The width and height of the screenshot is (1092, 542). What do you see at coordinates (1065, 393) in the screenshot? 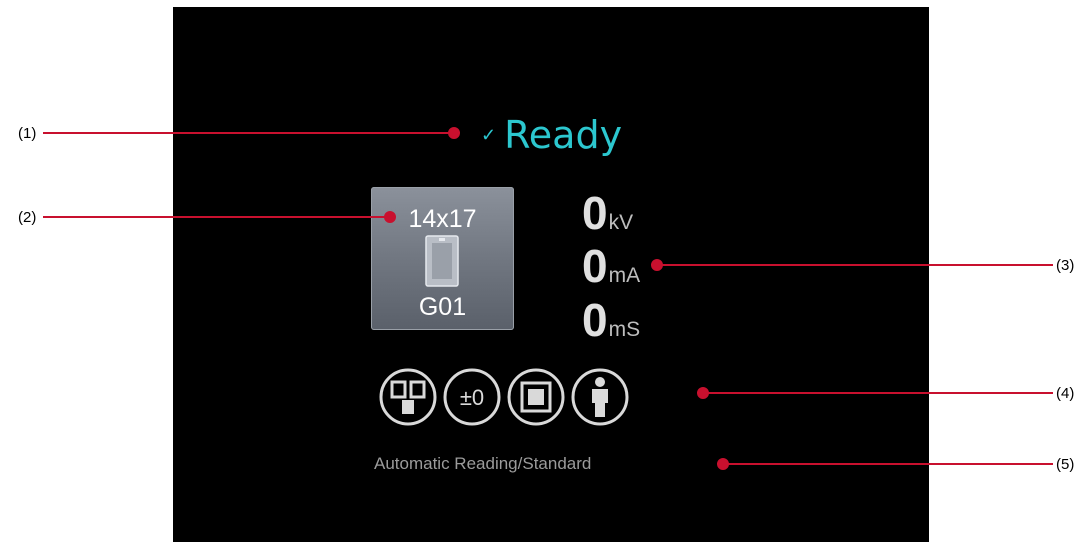
I see `callout-4: (4)` at bounding box center [1065, 393].